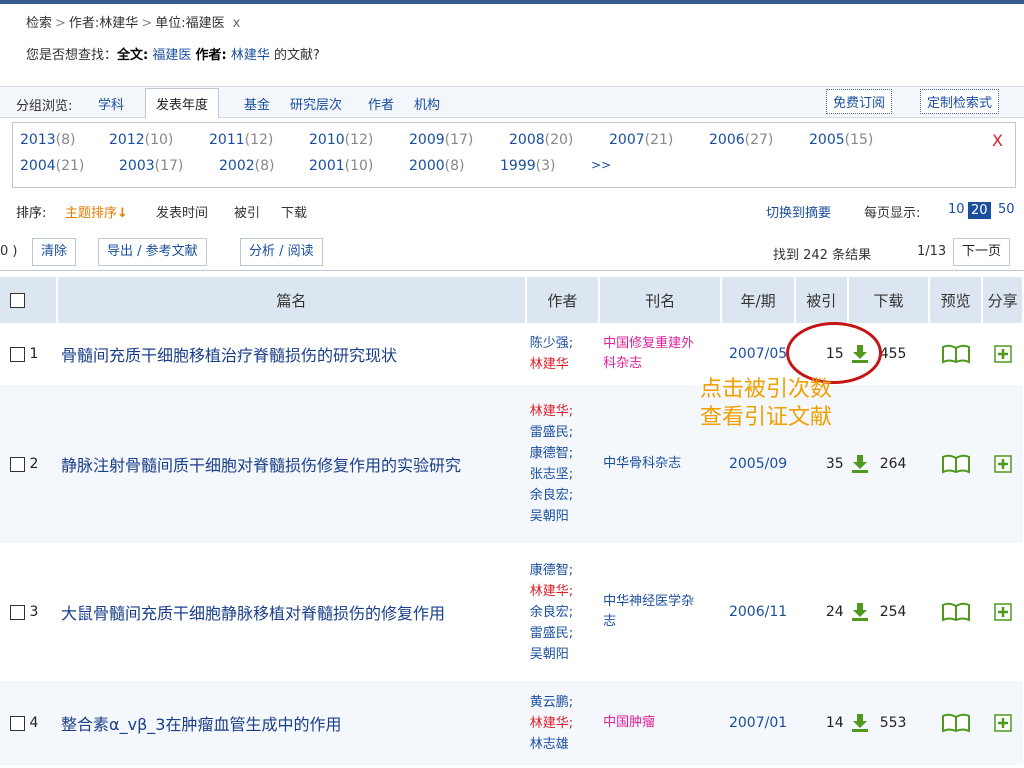  What do you see at coordinates (182, 103) in the screenshot?
I see `tab-publish-year: 发表年度` at bounding box center [182, 103].